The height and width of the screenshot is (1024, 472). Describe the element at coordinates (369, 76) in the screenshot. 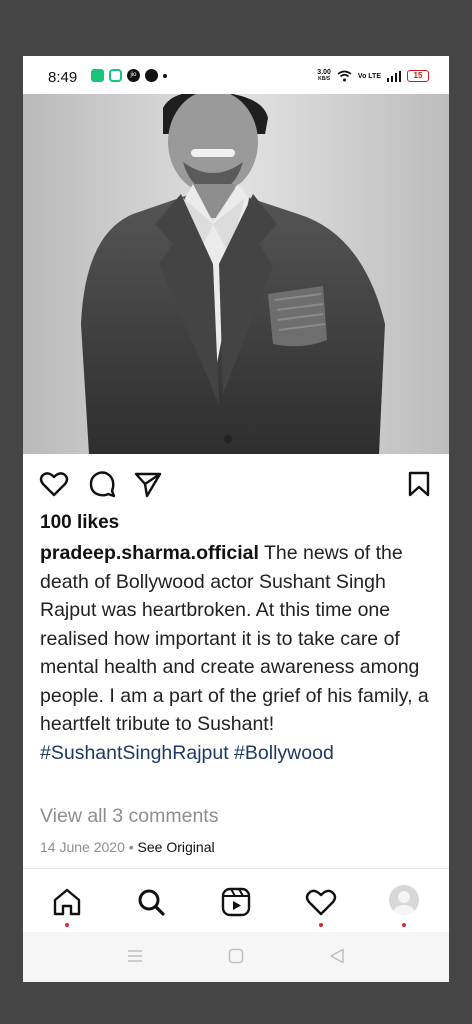

I see `volte-indicator: Vo LTE` at that location.